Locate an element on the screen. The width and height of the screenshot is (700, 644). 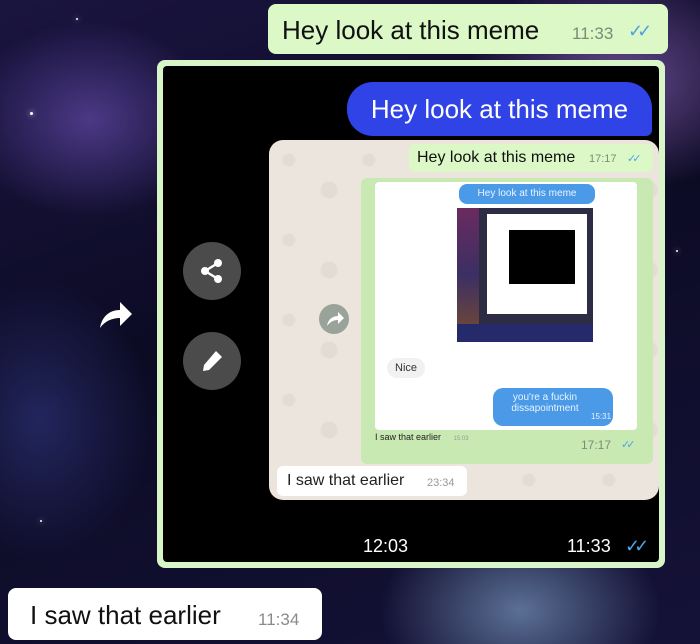
blue-message-bubble: Hey look at this meme is located at coordinates (499, 109).